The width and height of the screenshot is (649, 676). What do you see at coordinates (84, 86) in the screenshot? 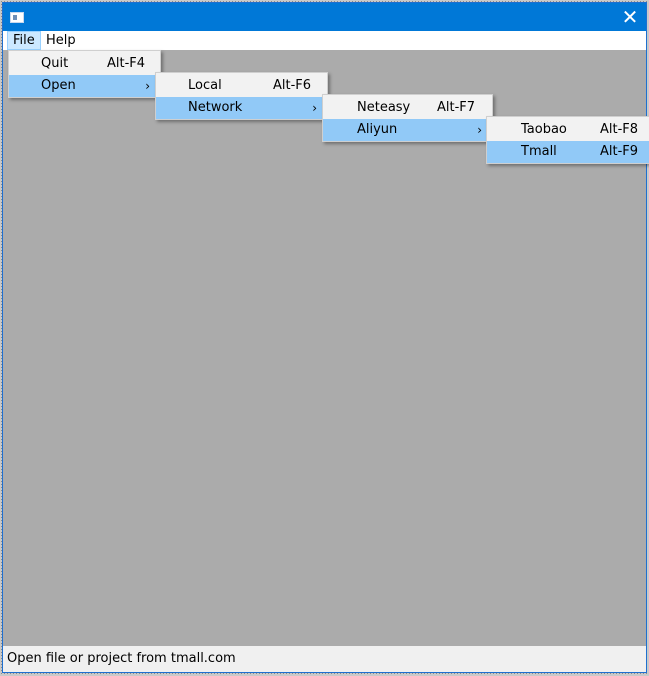
I see `menu-item-open: Open ›` at bounding box center [84, 86].